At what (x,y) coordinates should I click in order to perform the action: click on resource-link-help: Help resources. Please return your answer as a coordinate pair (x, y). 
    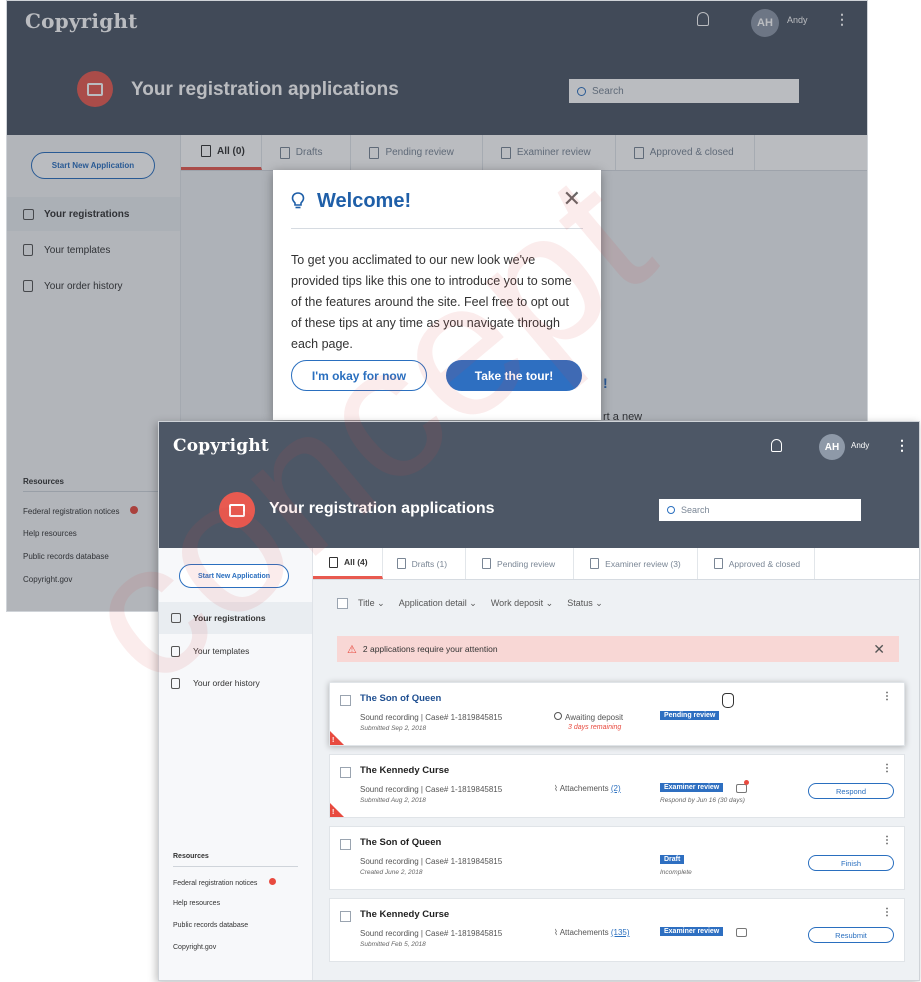
    Looking at the image, I should click on (196, 903).